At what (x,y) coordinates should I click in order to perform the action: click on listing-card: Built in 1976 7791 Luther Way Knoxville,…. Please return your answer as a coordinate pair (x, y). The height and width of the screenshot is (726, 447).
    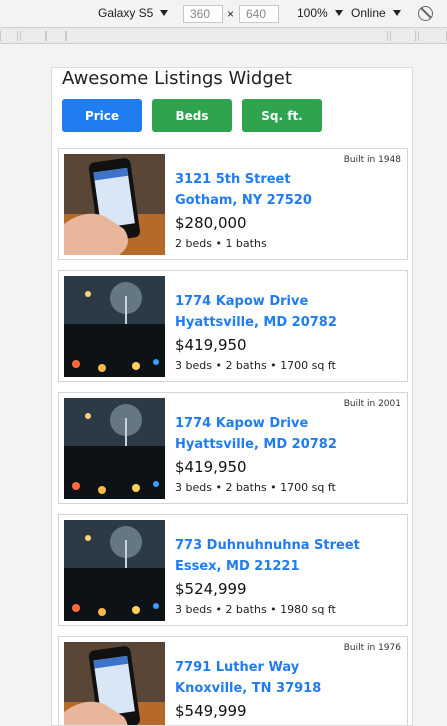
    Looking at the image, I should click on (233, 680).